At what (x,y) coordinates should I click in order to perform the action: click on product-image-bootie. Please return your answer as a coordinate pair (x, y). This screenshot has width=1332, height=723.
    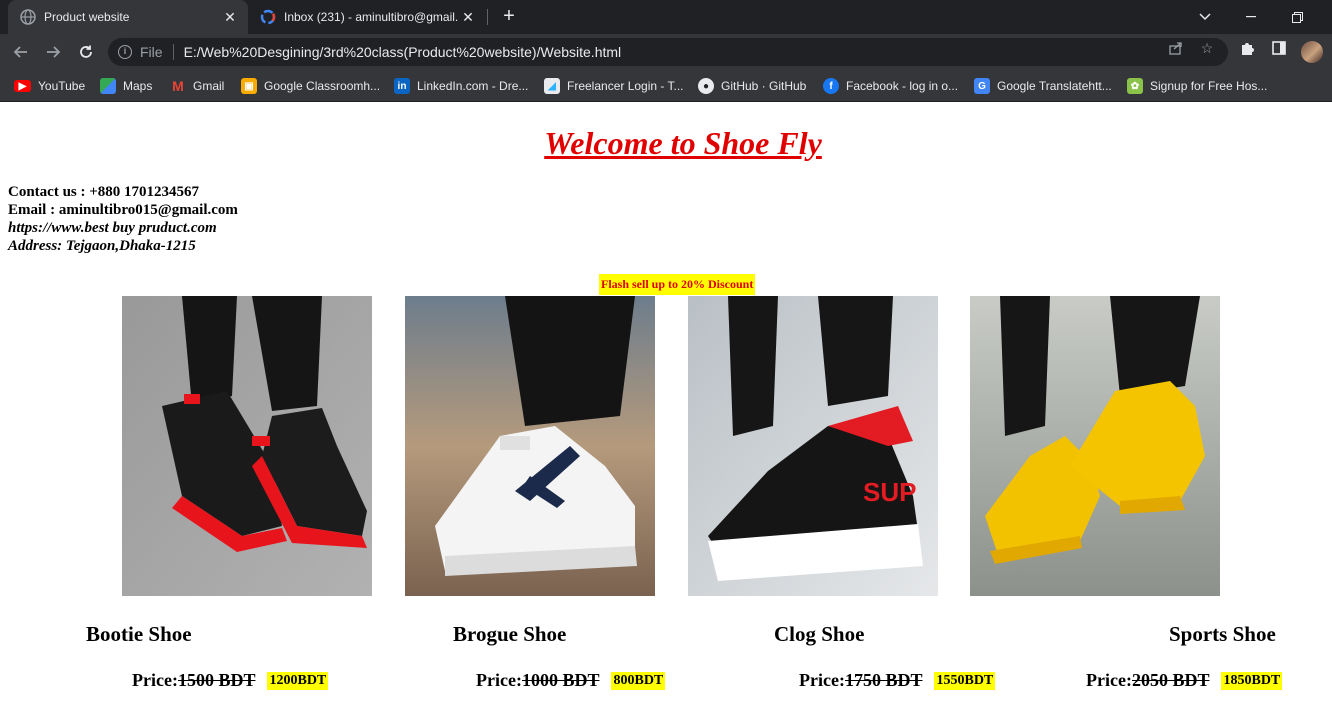
    Looking at the image, I should click on (247, 446).